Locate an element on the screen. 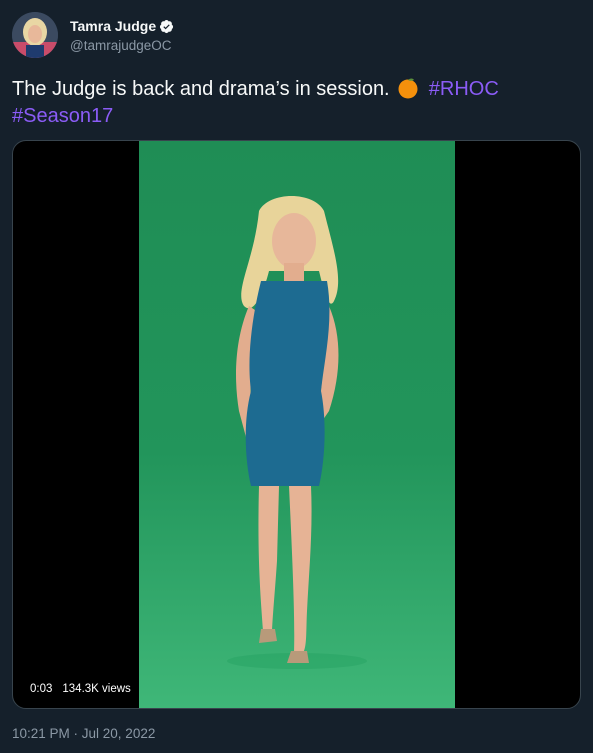 This screenshot has height=753, width=593. tweet-timestamp: 10:21 PM · Jul 20, 2022 is located at coordinates (83, 733).